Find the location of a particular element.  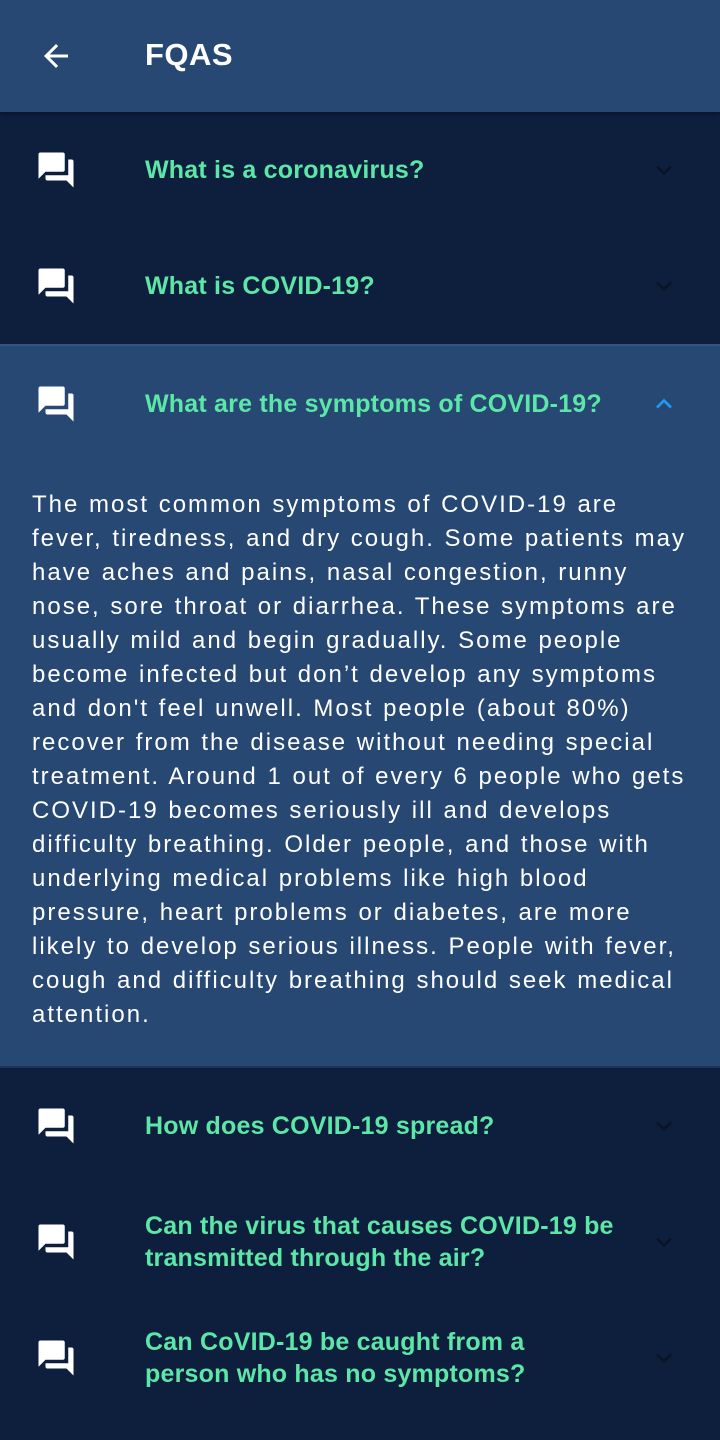

arrow-back-icon is located at coordinates (56, 56).